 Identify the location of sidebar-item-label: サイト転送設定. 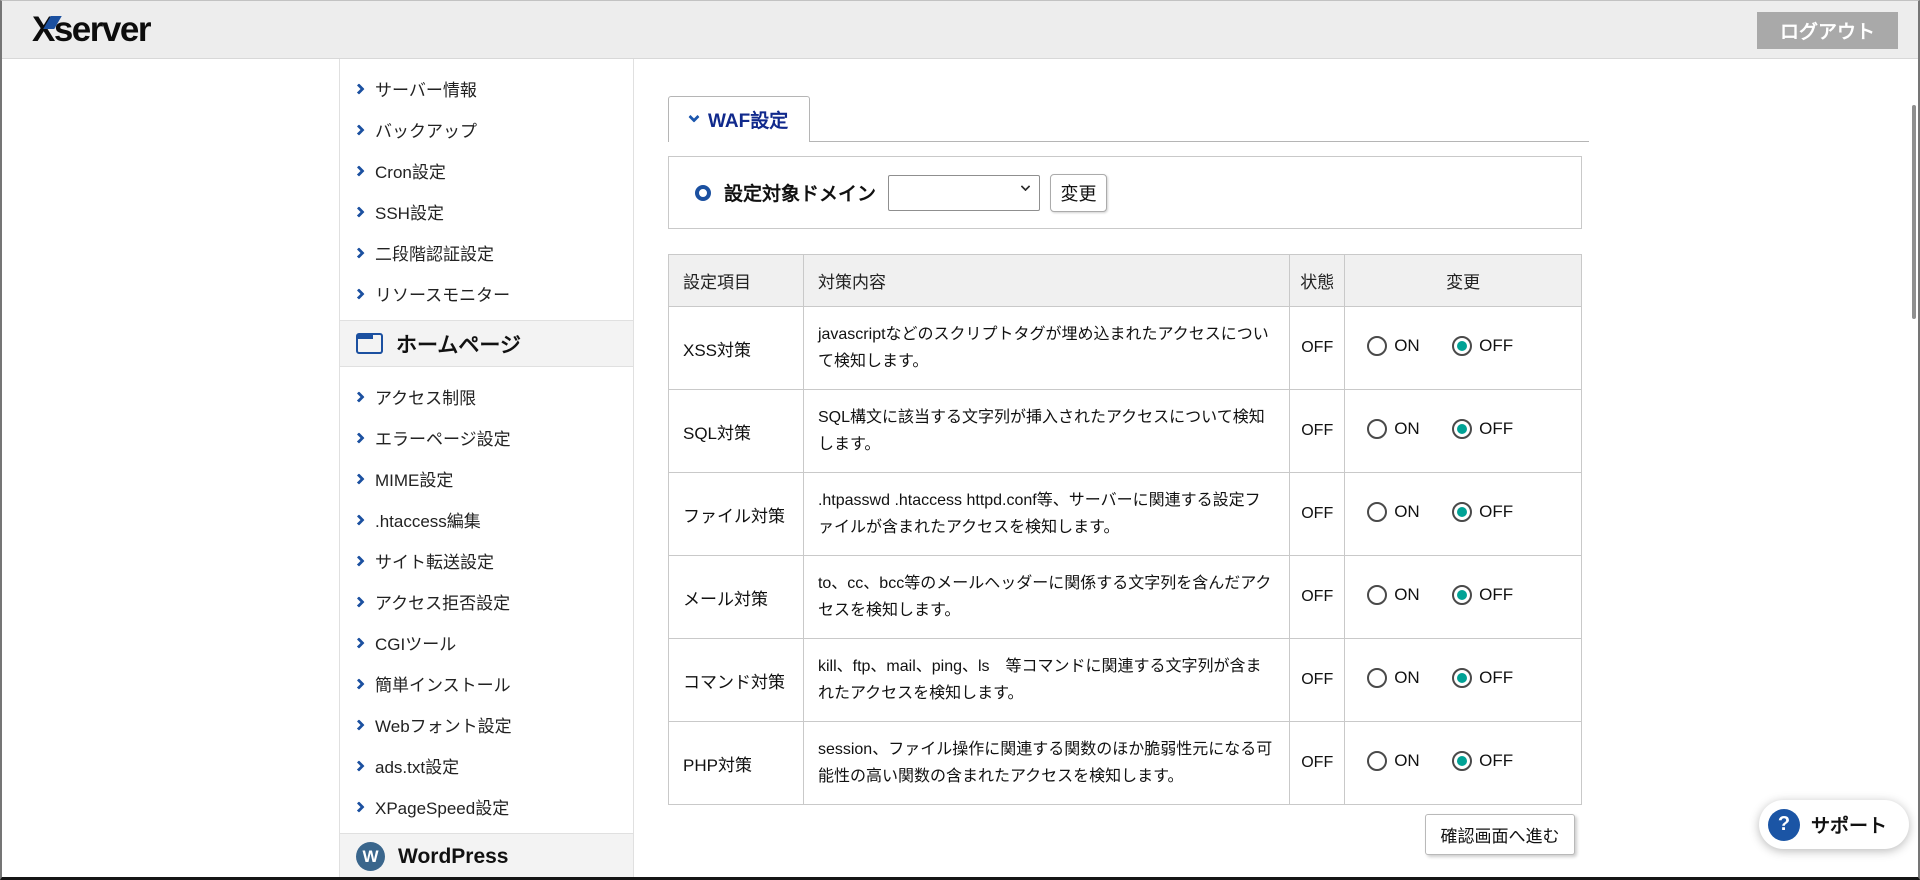
(434, 562).